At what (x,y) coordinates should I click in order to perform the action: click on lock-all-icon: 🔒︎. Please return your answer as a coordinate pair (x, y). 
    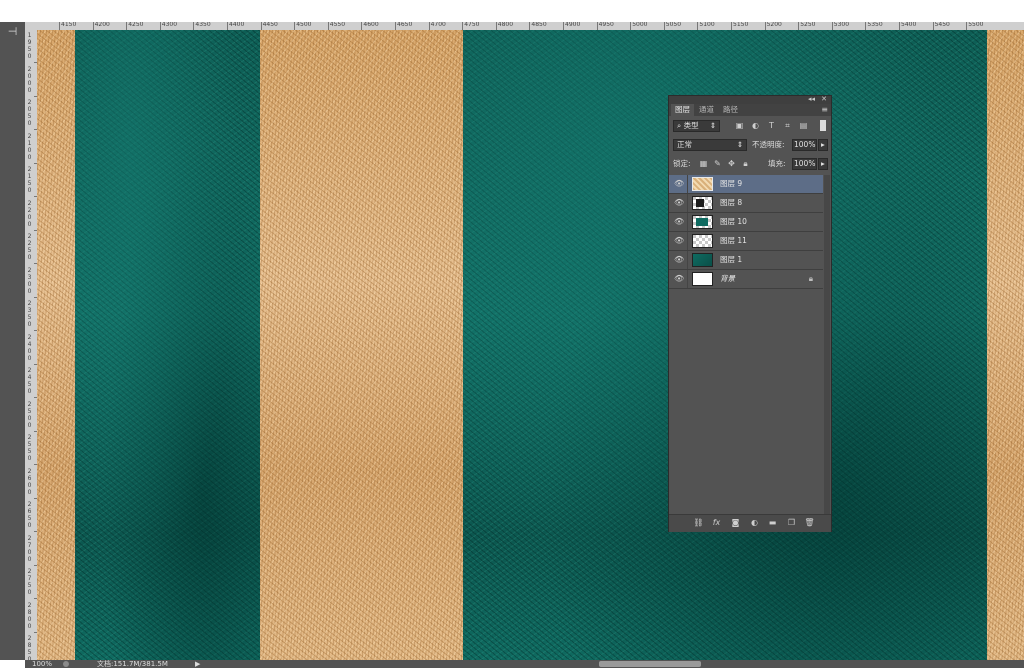
    Looking at the image, I should click on (745, 163).